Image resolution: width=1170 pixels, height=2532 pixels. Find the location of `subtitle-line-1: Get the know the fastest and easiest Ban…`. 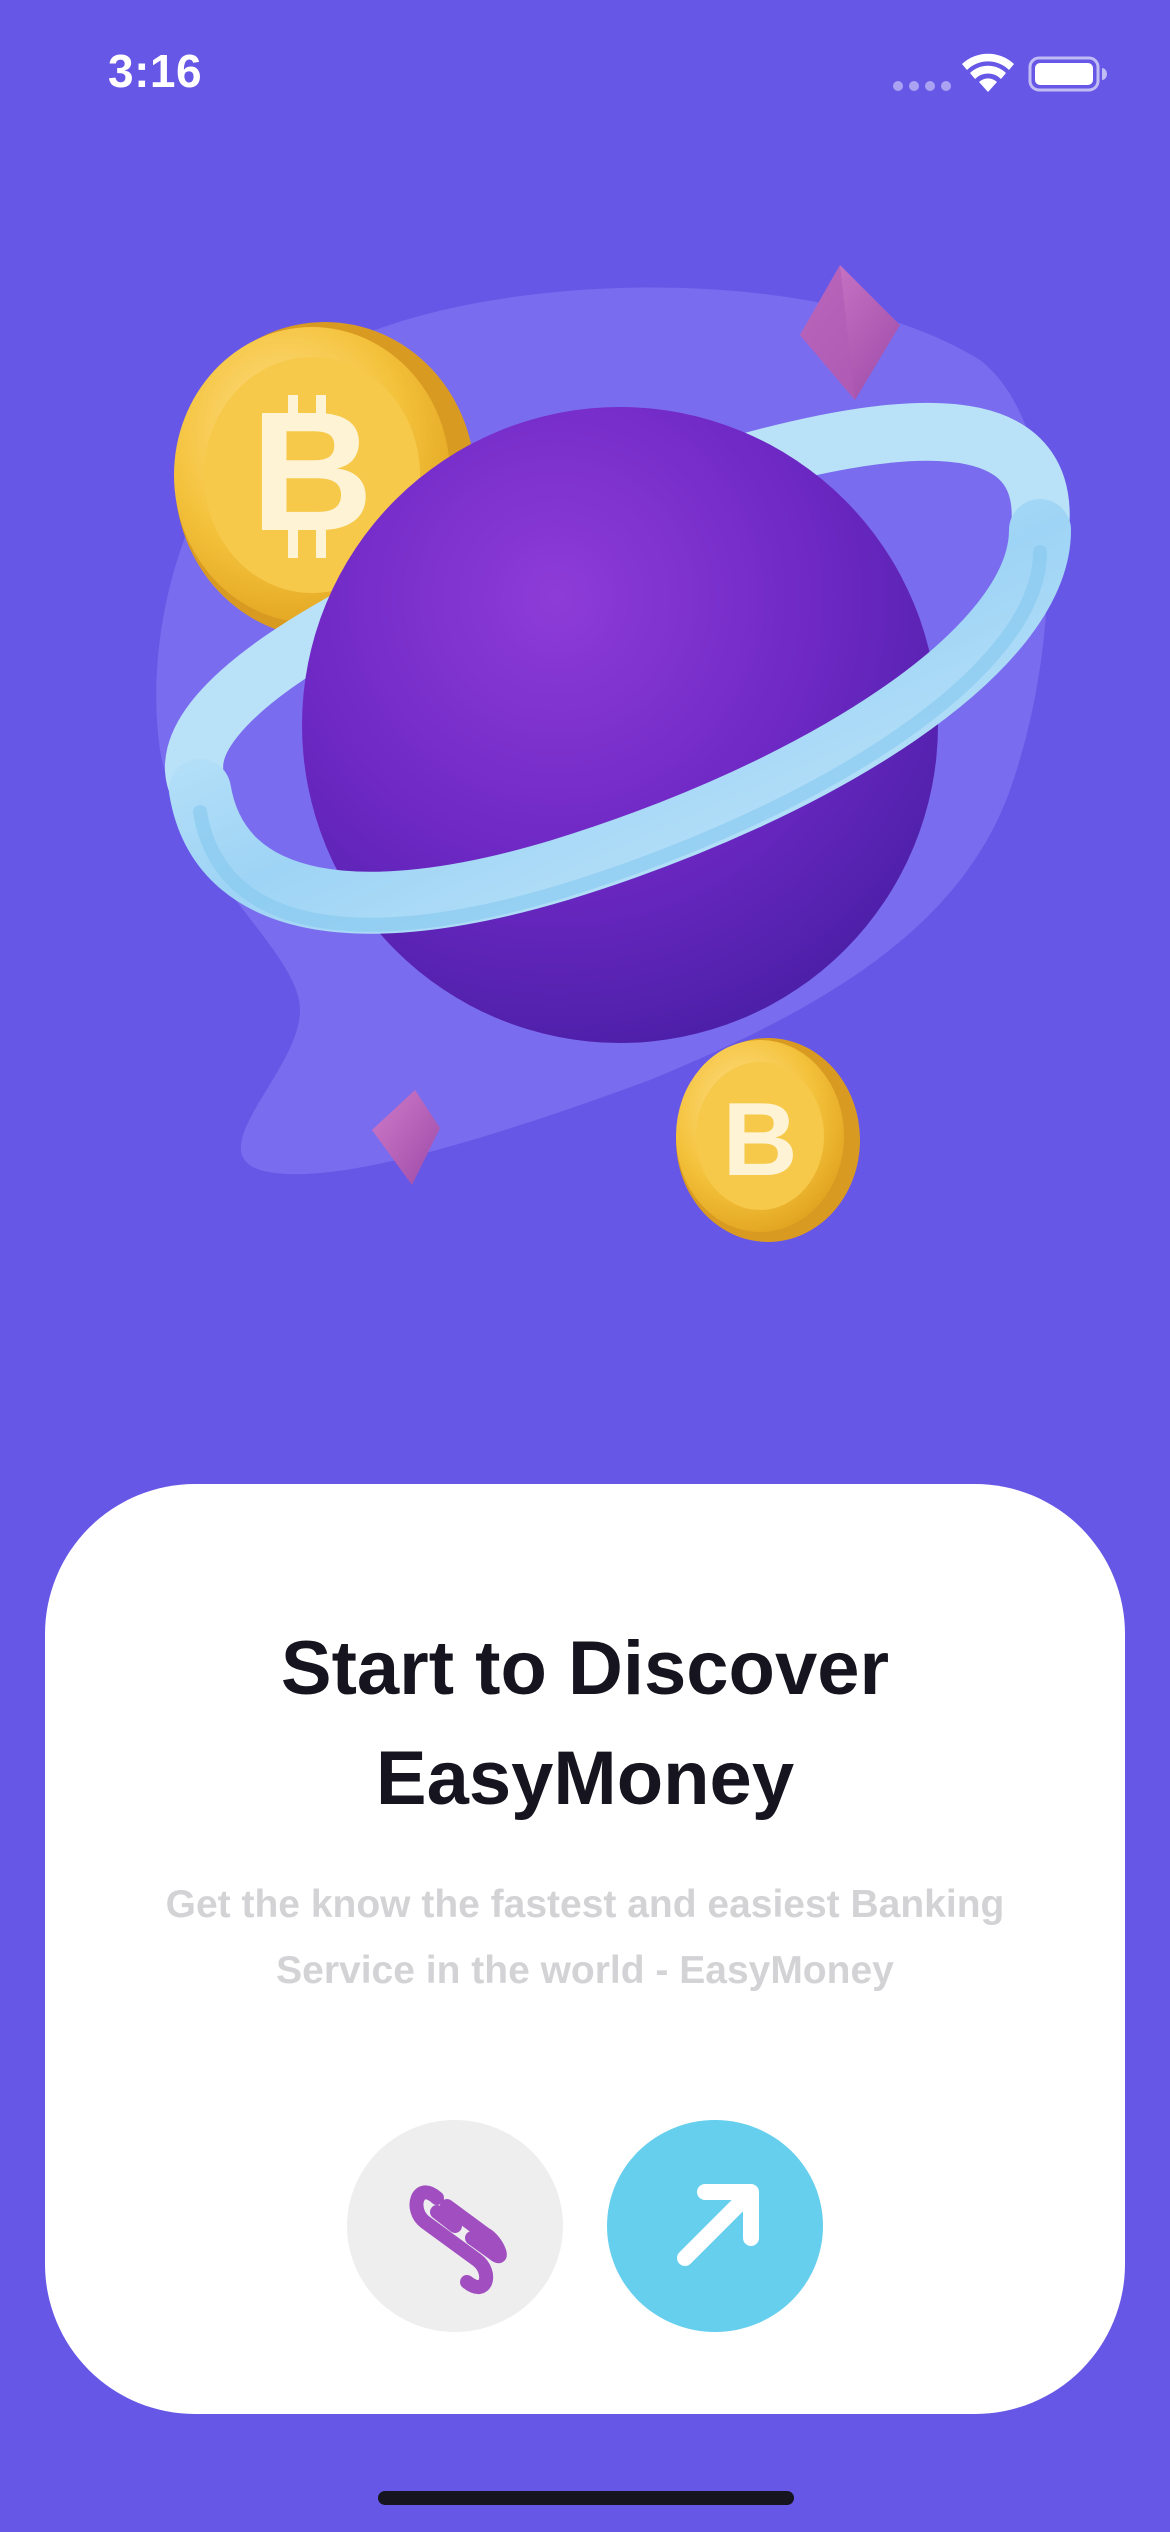

subtitle-line-1: Get the know the fastest and easiest Ban… is located at coordinates (585, 1904).